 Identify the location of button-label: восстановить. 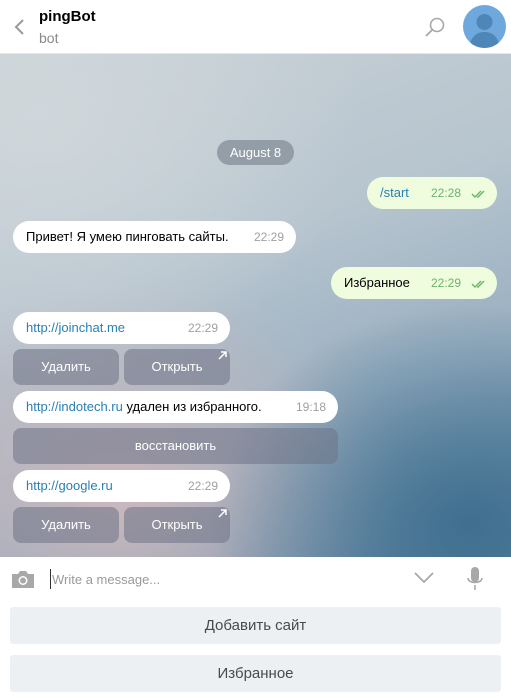
(175, 445).